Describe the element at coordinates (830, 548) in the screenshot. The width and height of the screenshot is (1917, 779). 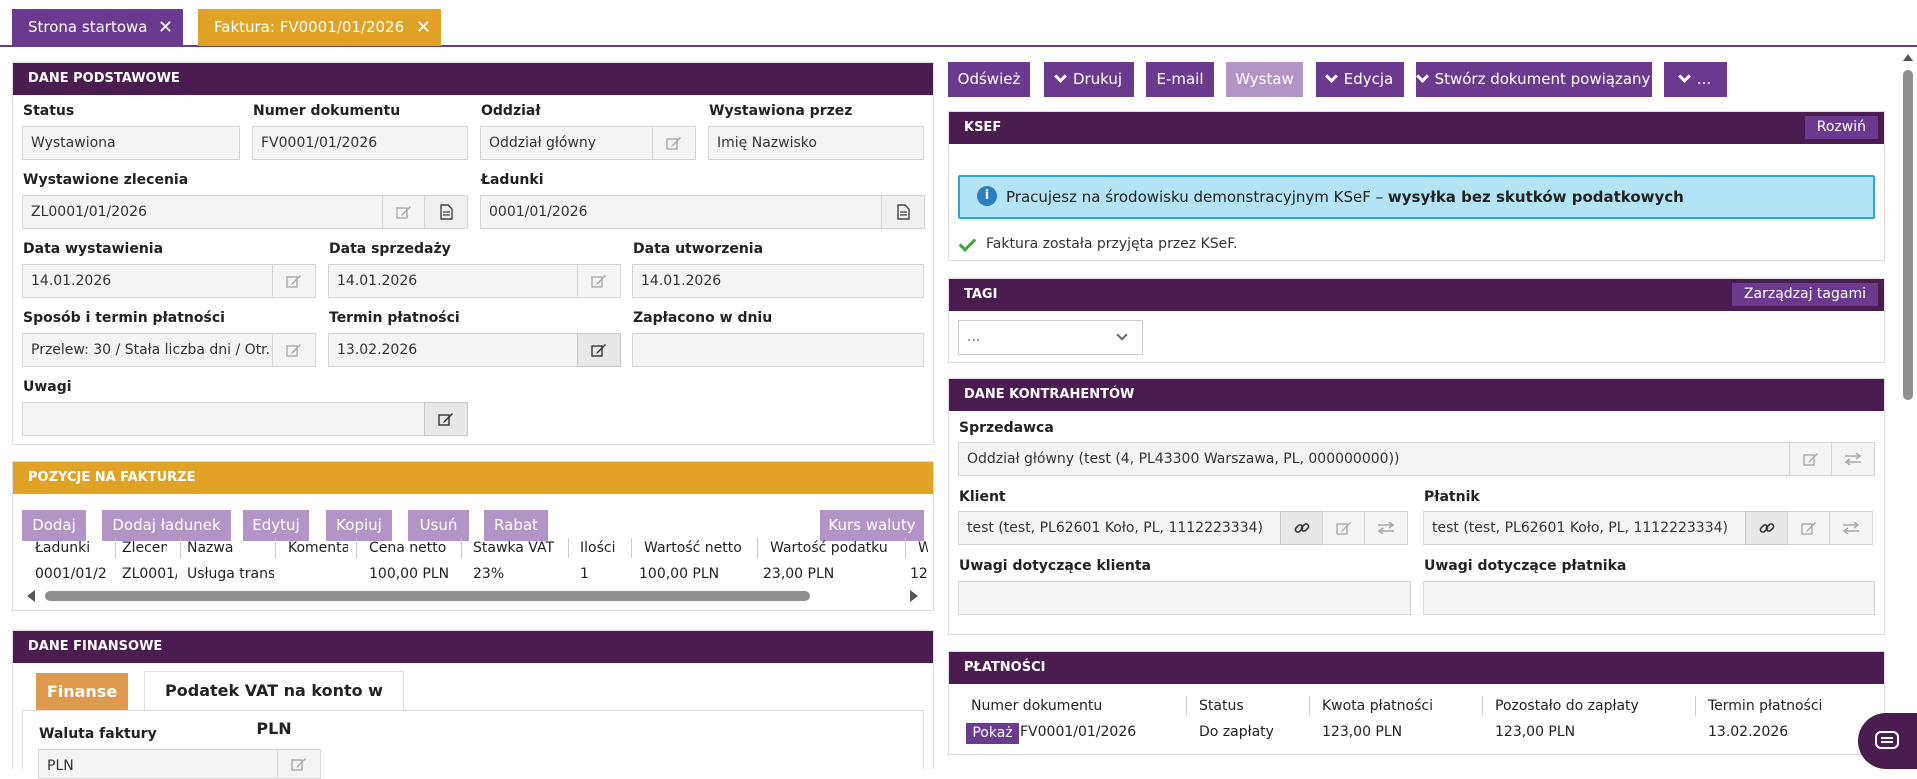
I see `column-header: Wartość podatku` at that location.